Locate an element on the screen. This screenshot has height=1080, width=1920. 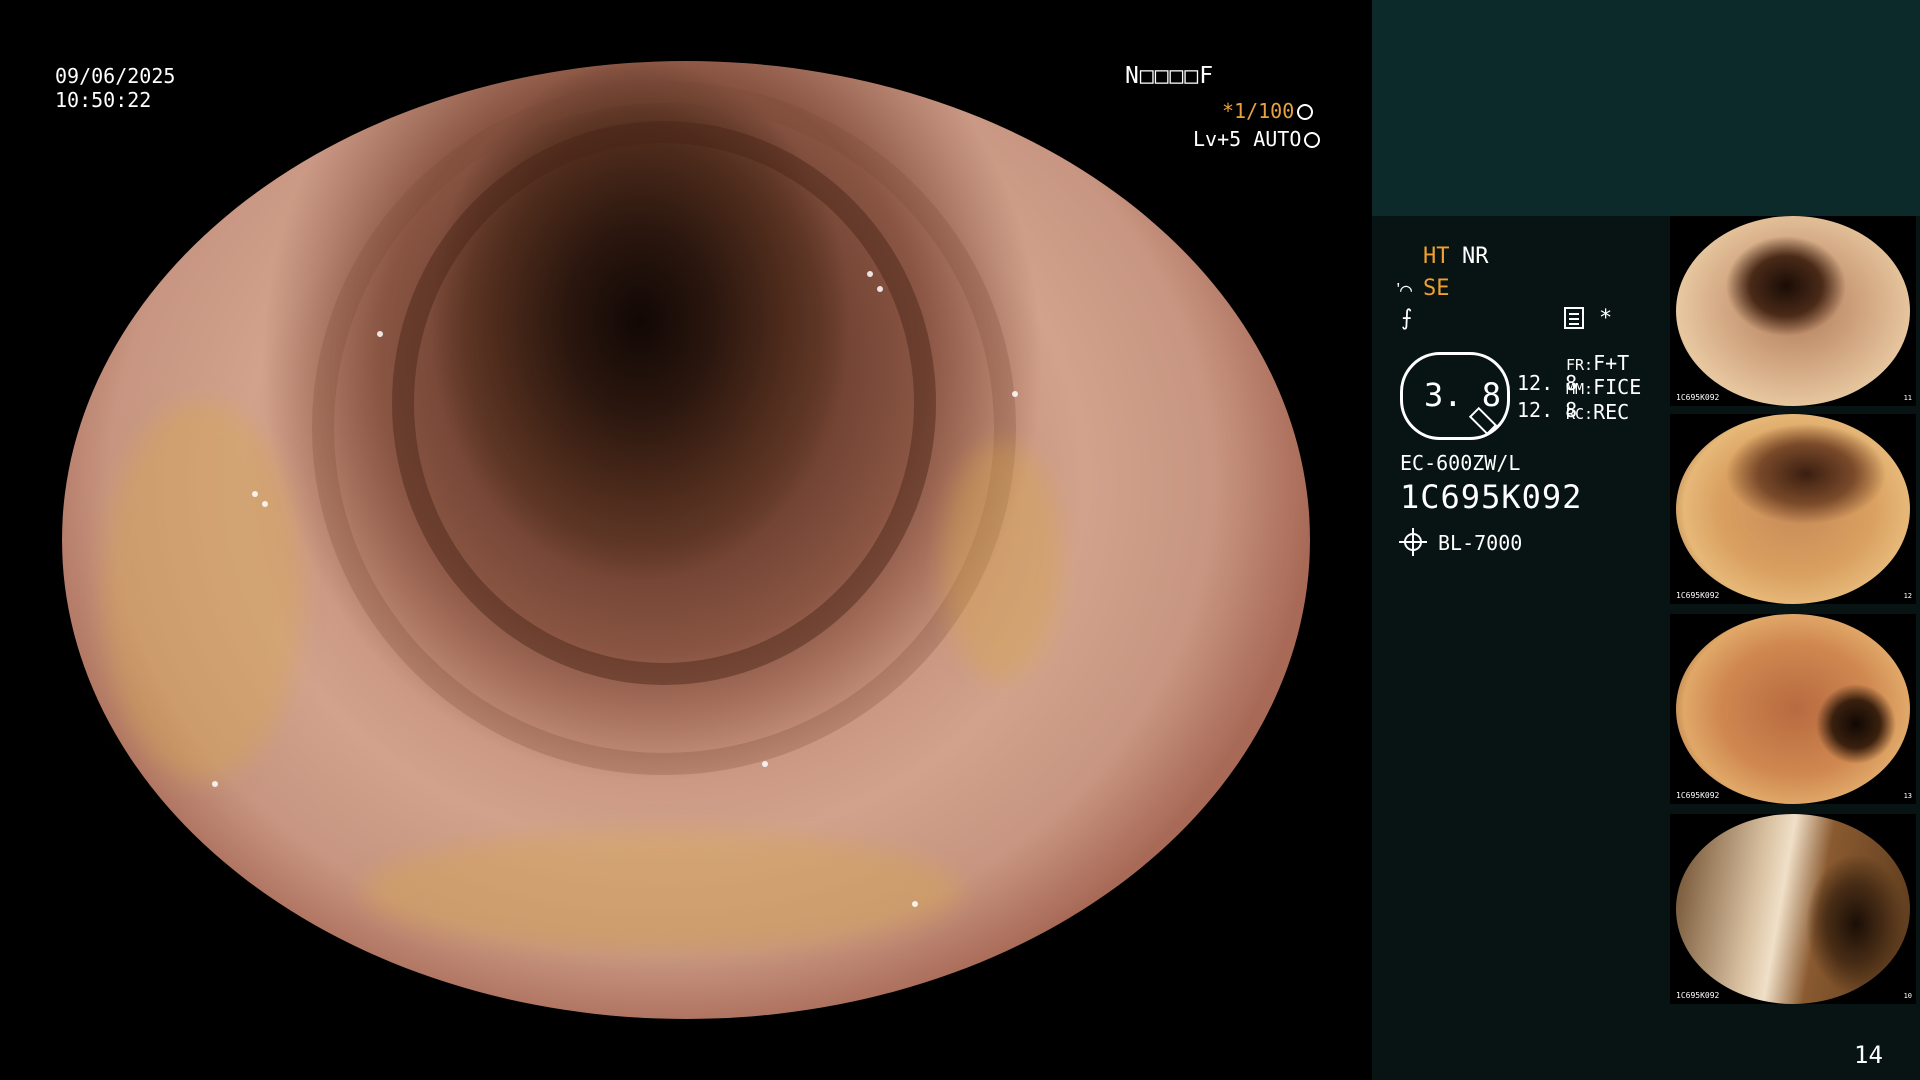
se-icon: ᡃ⌒ is located at coordinates (1406, 289).